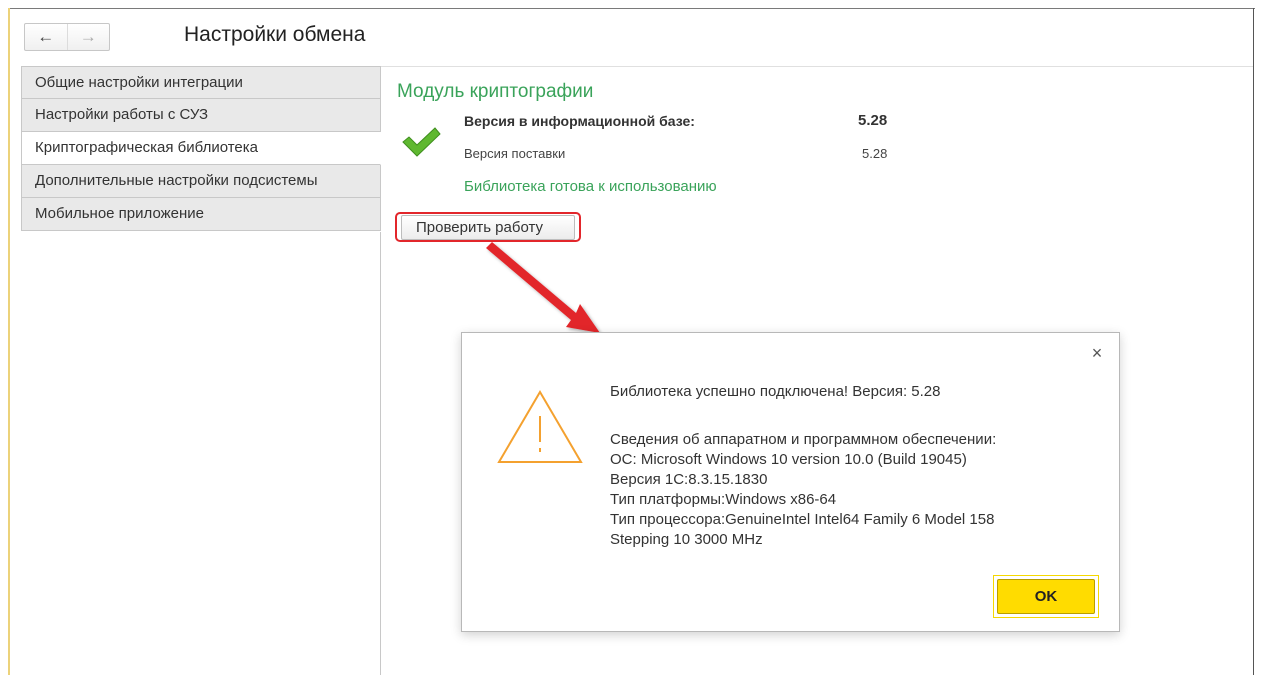 Image resolution: width=1263 pixels, height=675 pixels. Describe the element at coordinates (201, 115) in the screenshot. I see `sidebar-item-suz: Настройки работы с СУЗ` at that location.